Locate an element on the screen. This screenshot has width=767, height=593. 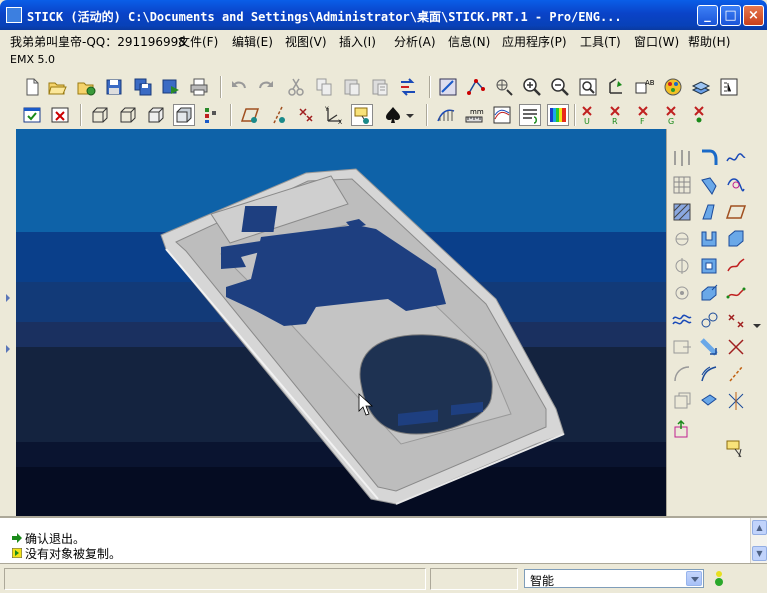
draft-check-icon is located at coordinates (530, 115).